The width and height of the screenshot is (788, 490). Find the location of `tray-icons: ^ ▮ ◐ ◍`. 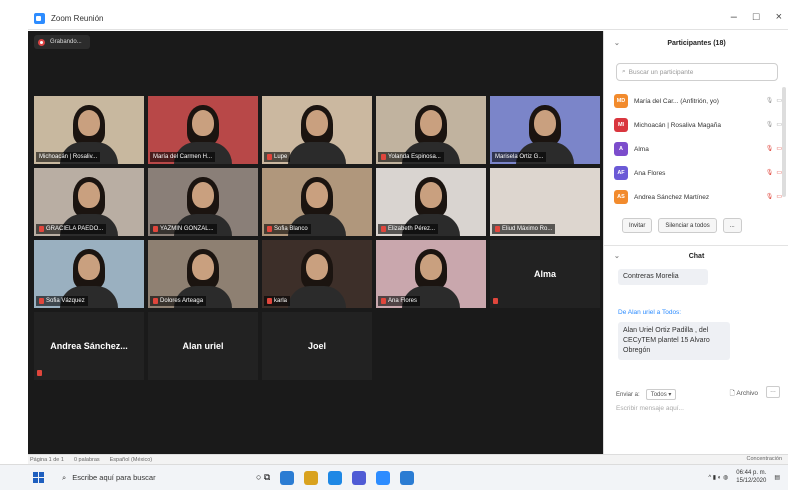

tray-icons: ^ ▮ ◐ ◍ is located at coordinates (718, 477).